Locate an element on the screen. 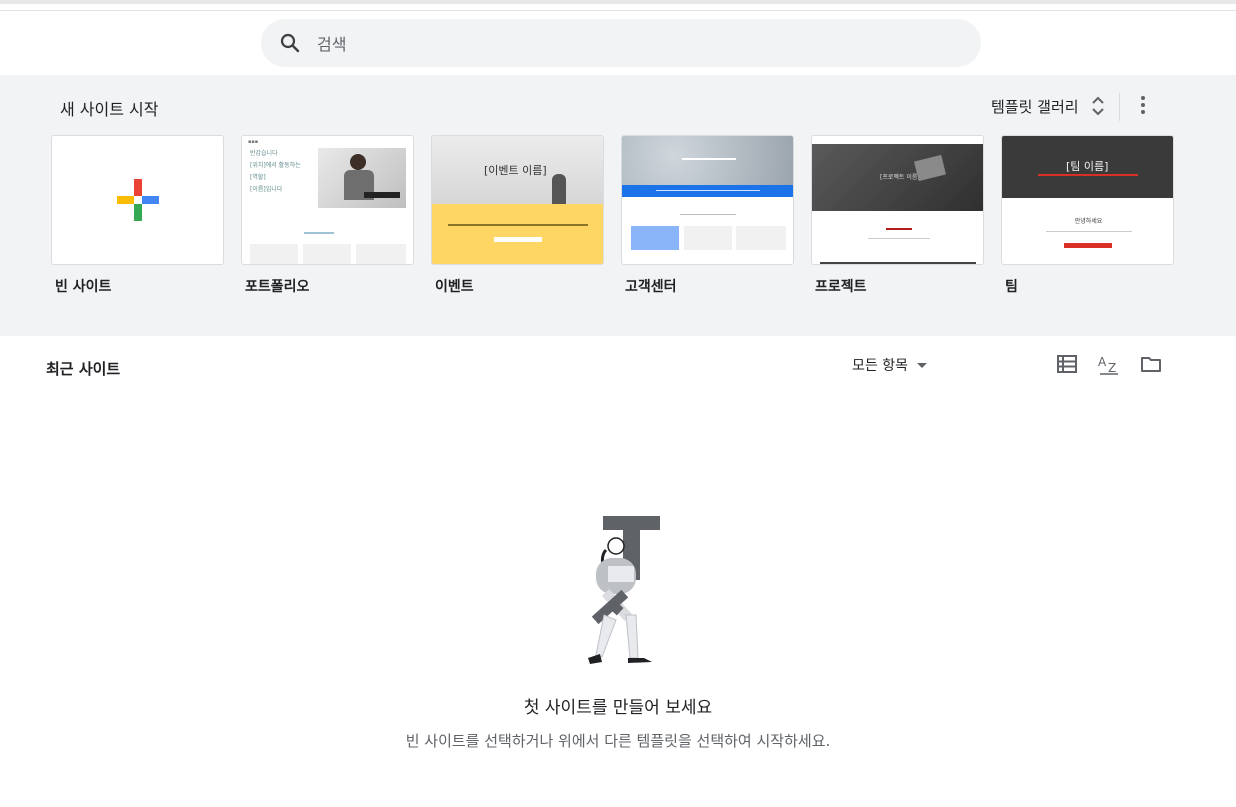 The width and height of the screenshot is (1236, 807). empty-state-illustration is located at coordinates (624, 590).